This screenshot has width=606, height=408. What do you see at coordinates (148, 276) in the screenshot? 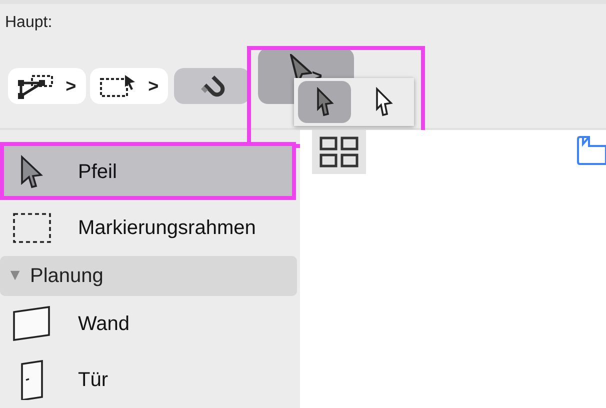
I see `group-header: ▼ Planung` at bounding box center [148, 276].